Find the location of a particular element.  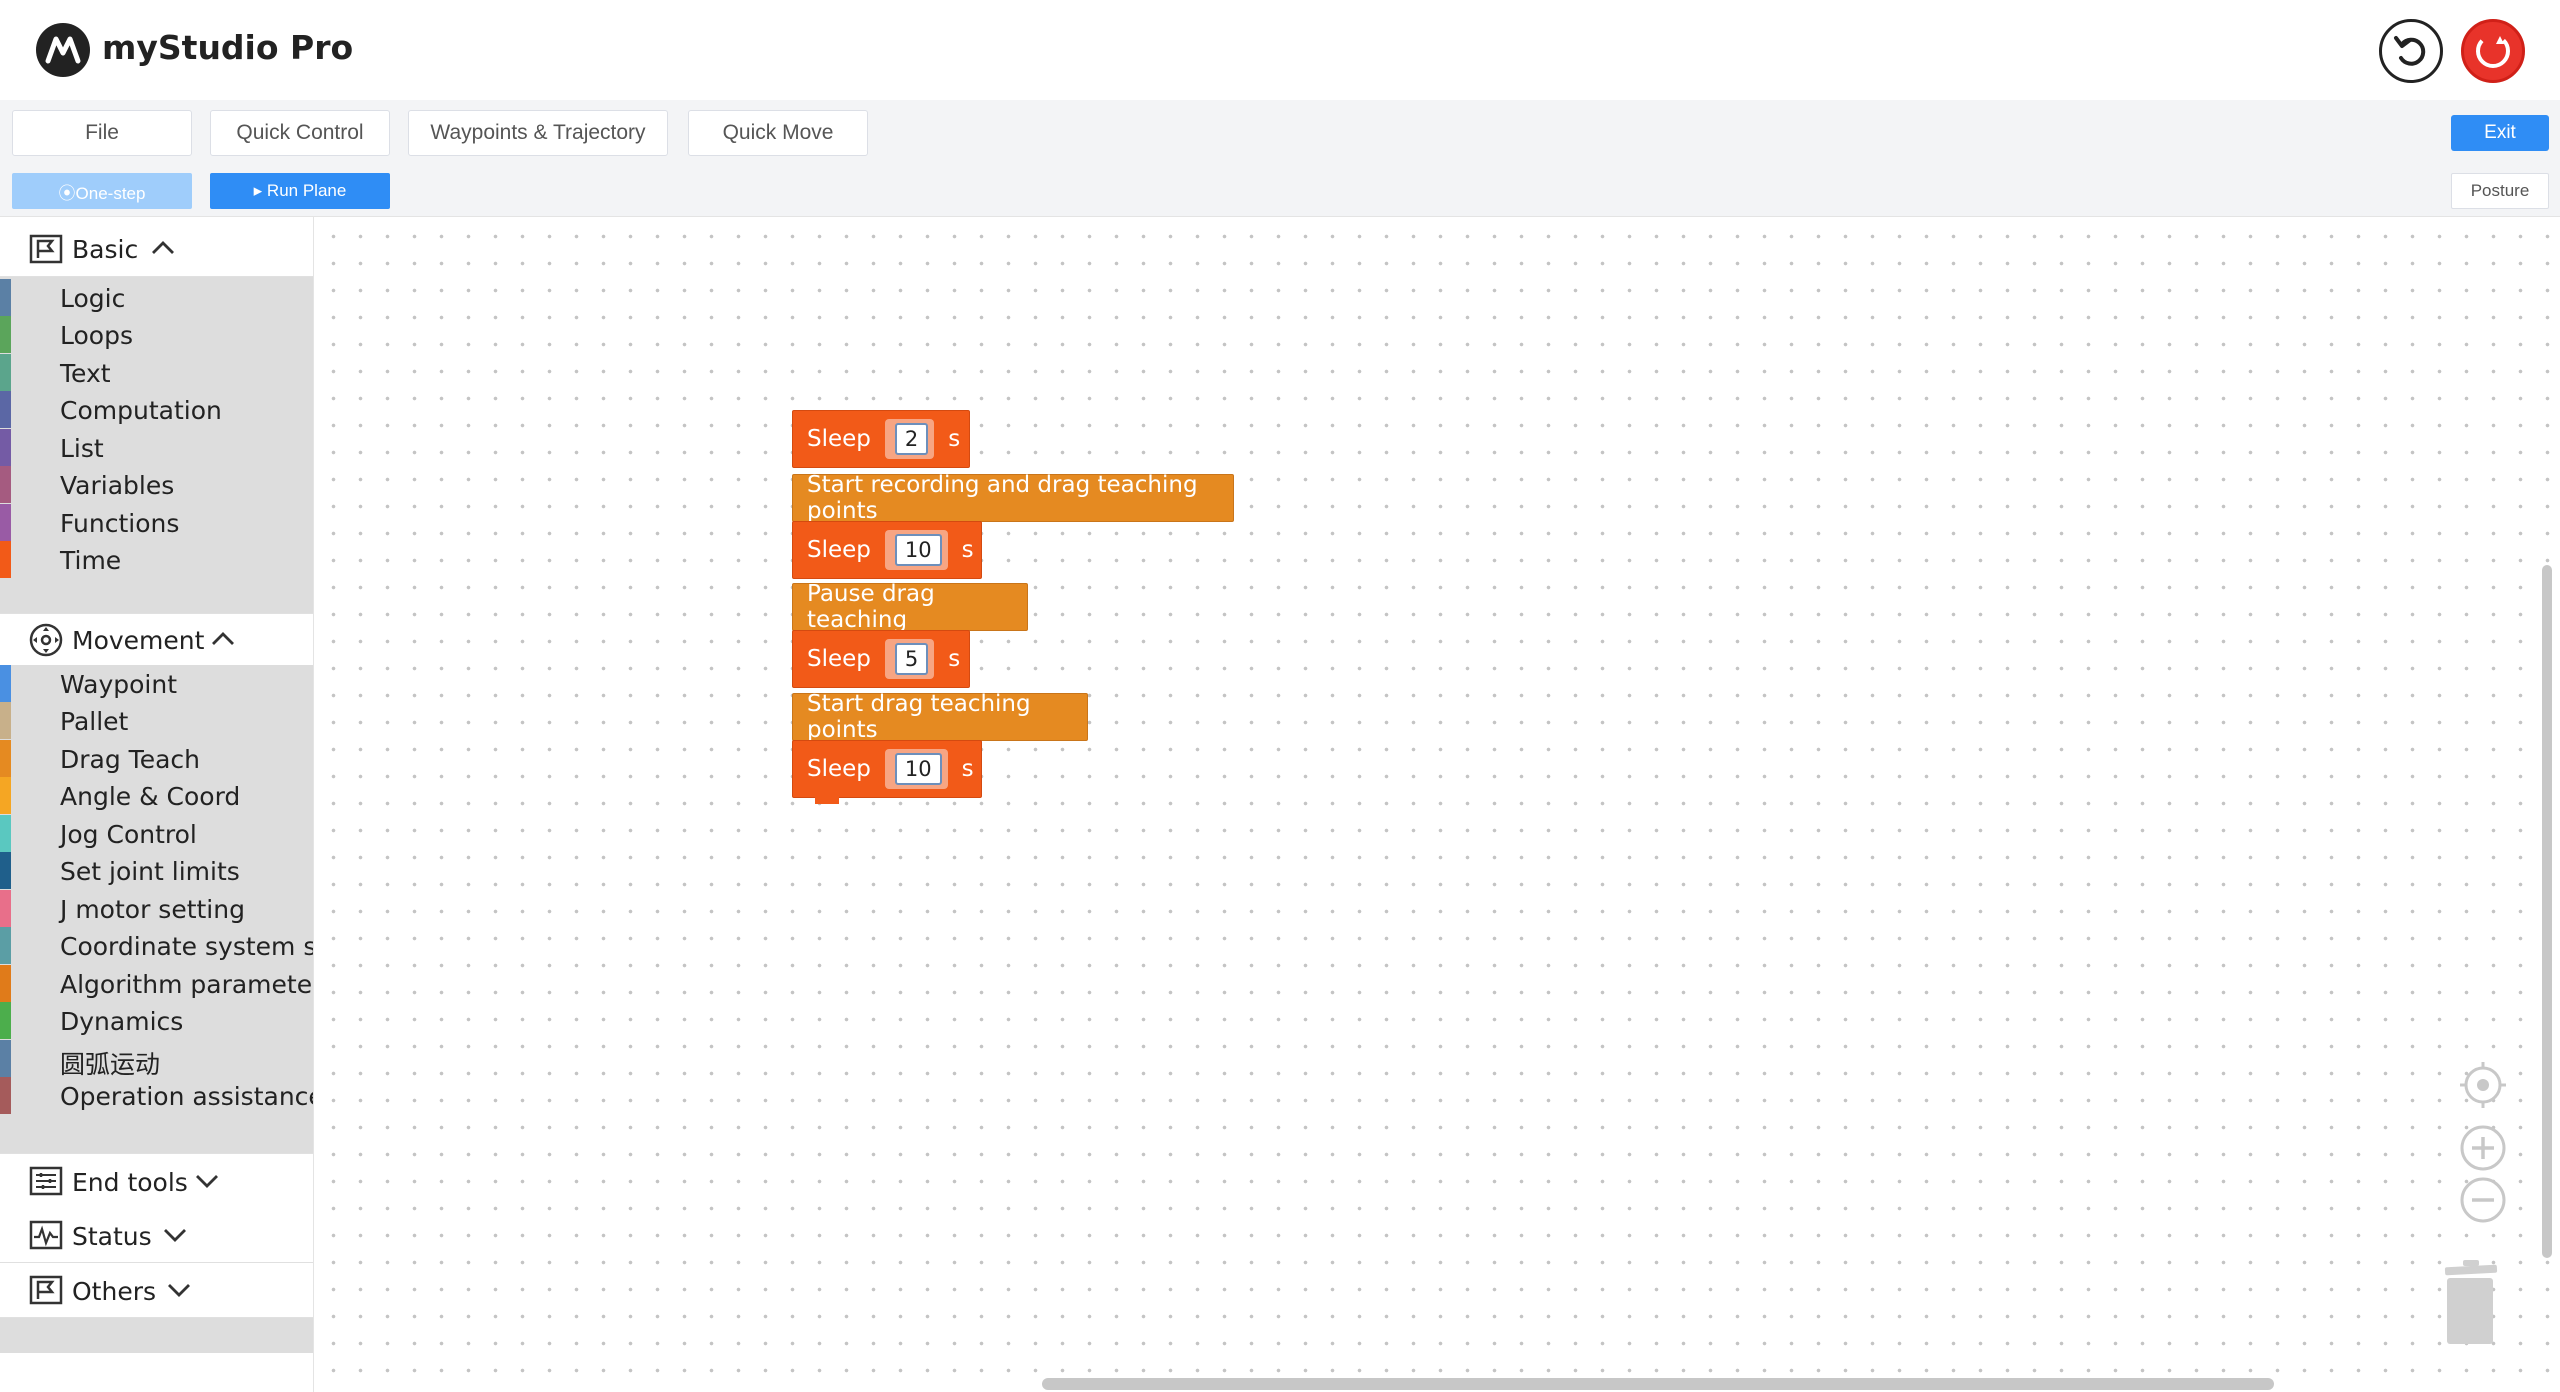

category-item-label: Loops is located at coordinates (96, 335).